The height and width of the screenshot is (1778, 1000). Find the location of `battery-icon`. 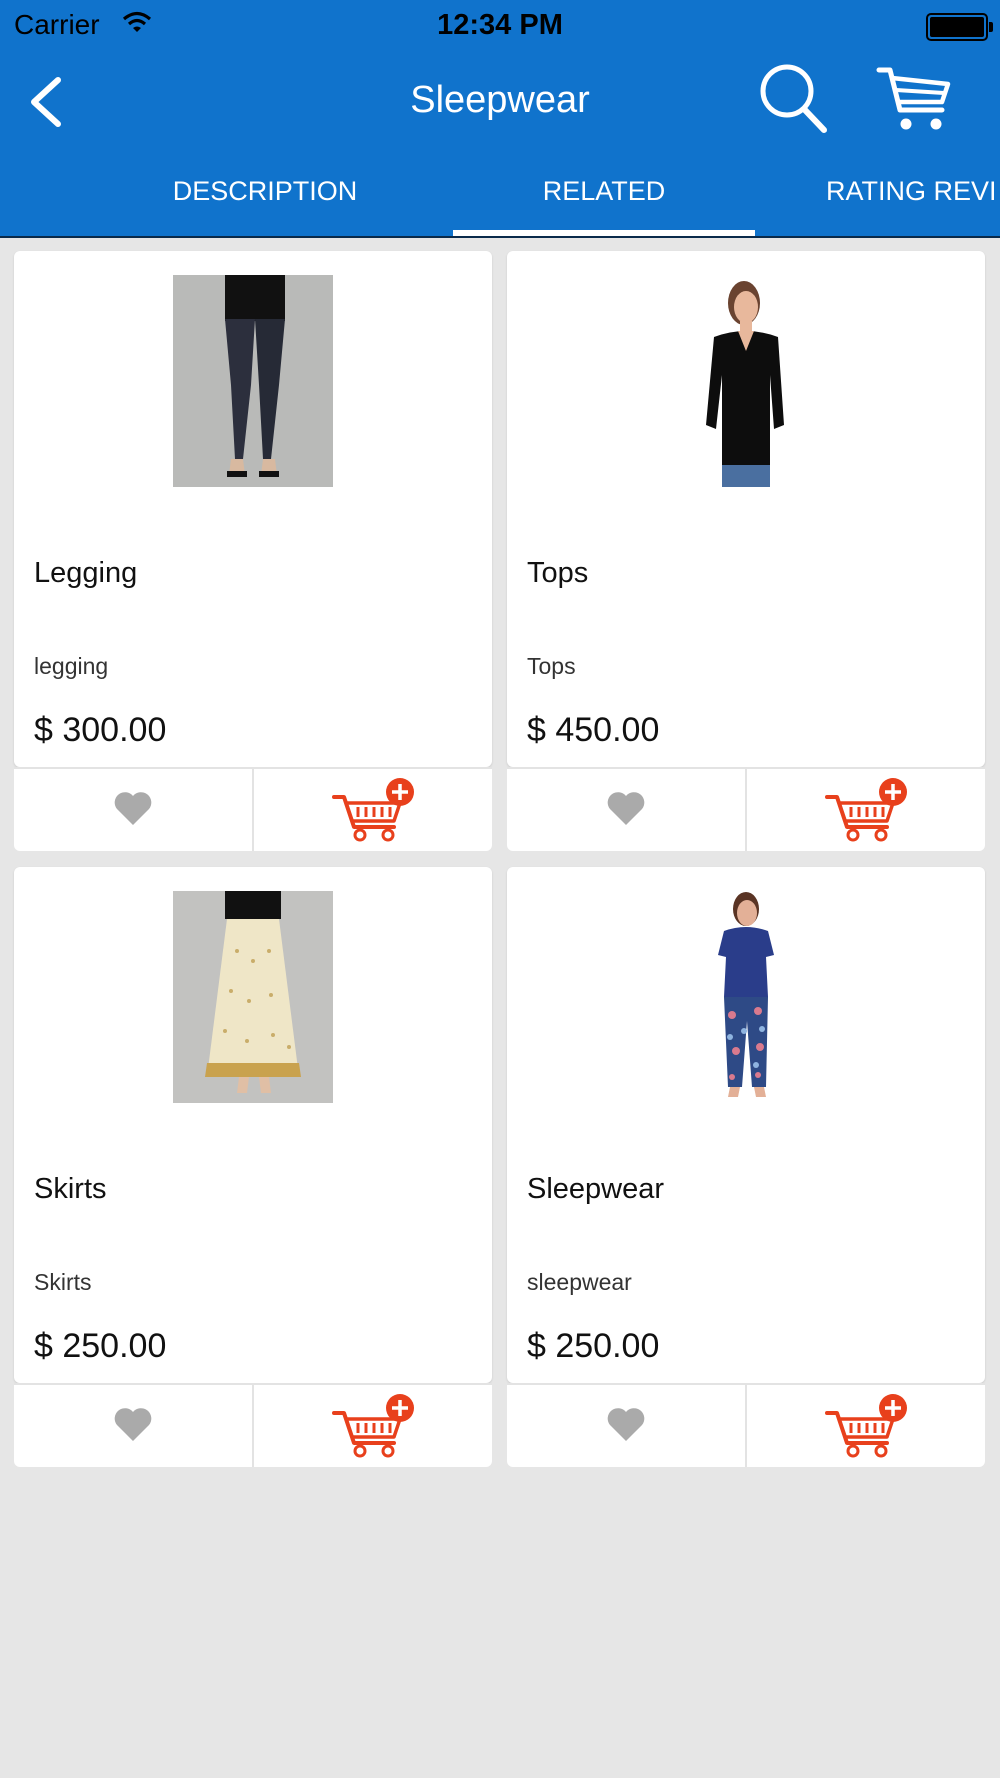

battery-icon is located at coordinates (959, 27).